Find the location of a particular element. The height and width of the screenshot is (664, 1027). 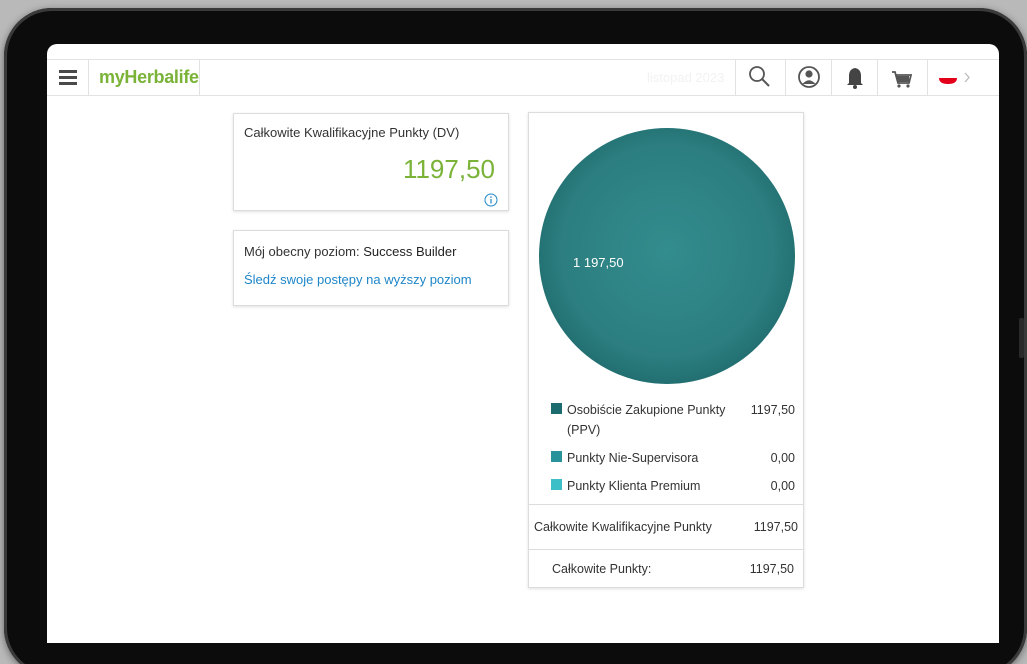

legend-item-ppv: Osobiście Zakupione Punkty (PPV) 1197,50 is located at coordinates (674, 424).